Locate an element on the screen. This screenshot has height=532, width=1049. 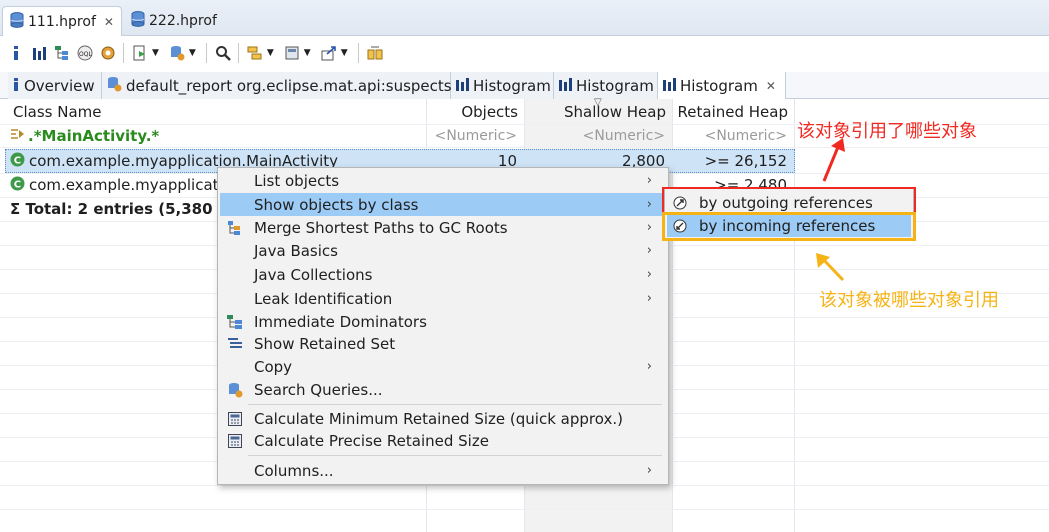
annotation-incoming: 该对象被哪些对象引用 is located at coordinates (909, 300).